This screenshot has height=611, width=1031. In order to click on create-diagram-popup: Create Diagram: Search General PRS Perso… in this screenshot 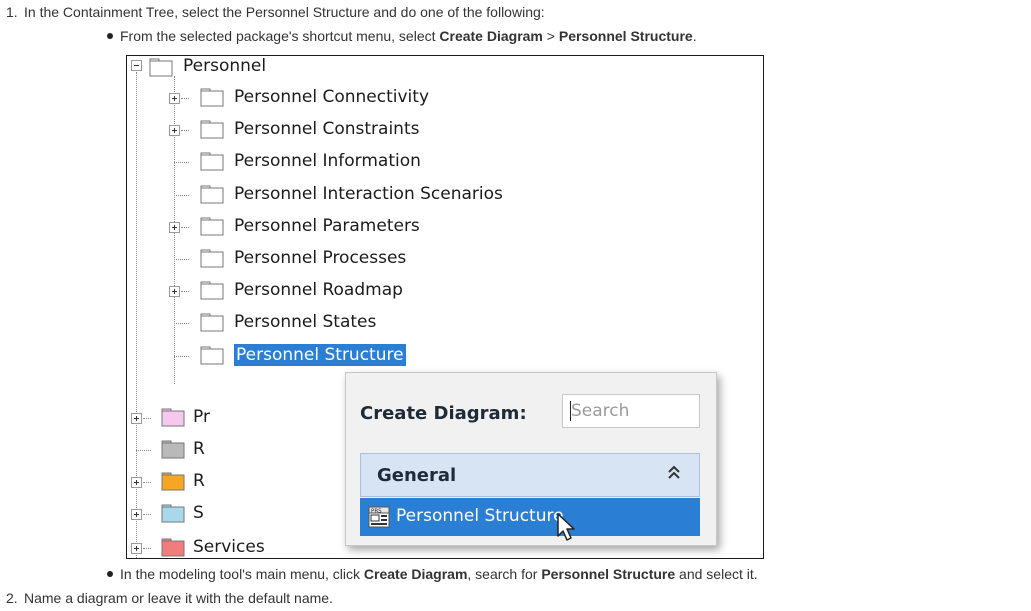, I will do `click(531, 459)`.